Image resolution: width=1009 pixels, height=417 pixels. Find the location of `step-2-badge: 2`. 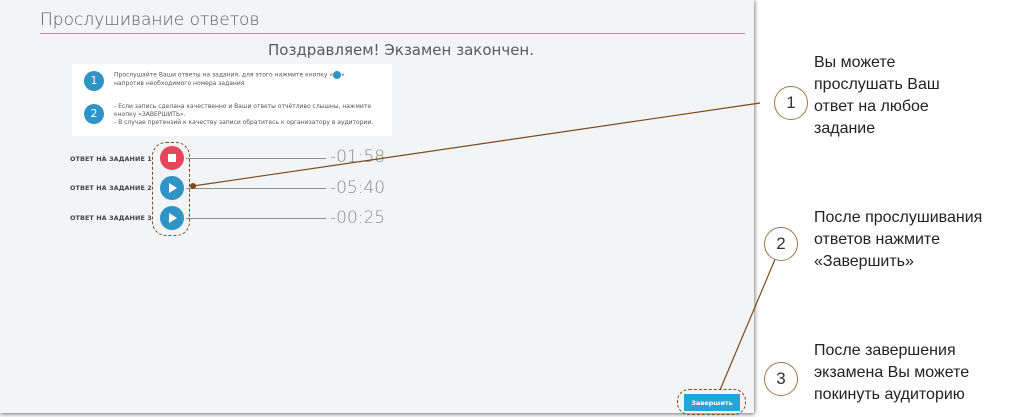

step-2-badge: 2 is located at coordinates (94, 114).